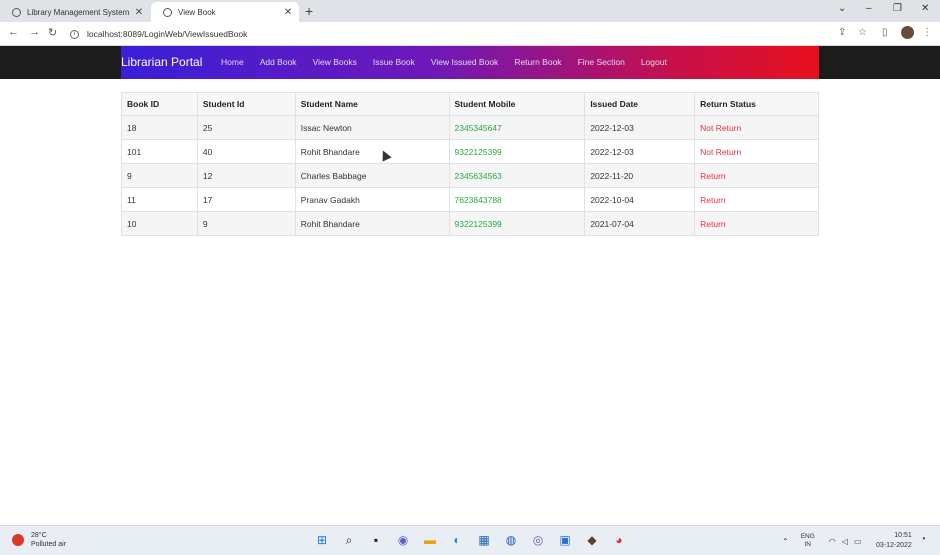  What do you see at coordinates (246, 127) in the screenshot?
I see `cell-student-id: 25` at bounding box center [246, 127].